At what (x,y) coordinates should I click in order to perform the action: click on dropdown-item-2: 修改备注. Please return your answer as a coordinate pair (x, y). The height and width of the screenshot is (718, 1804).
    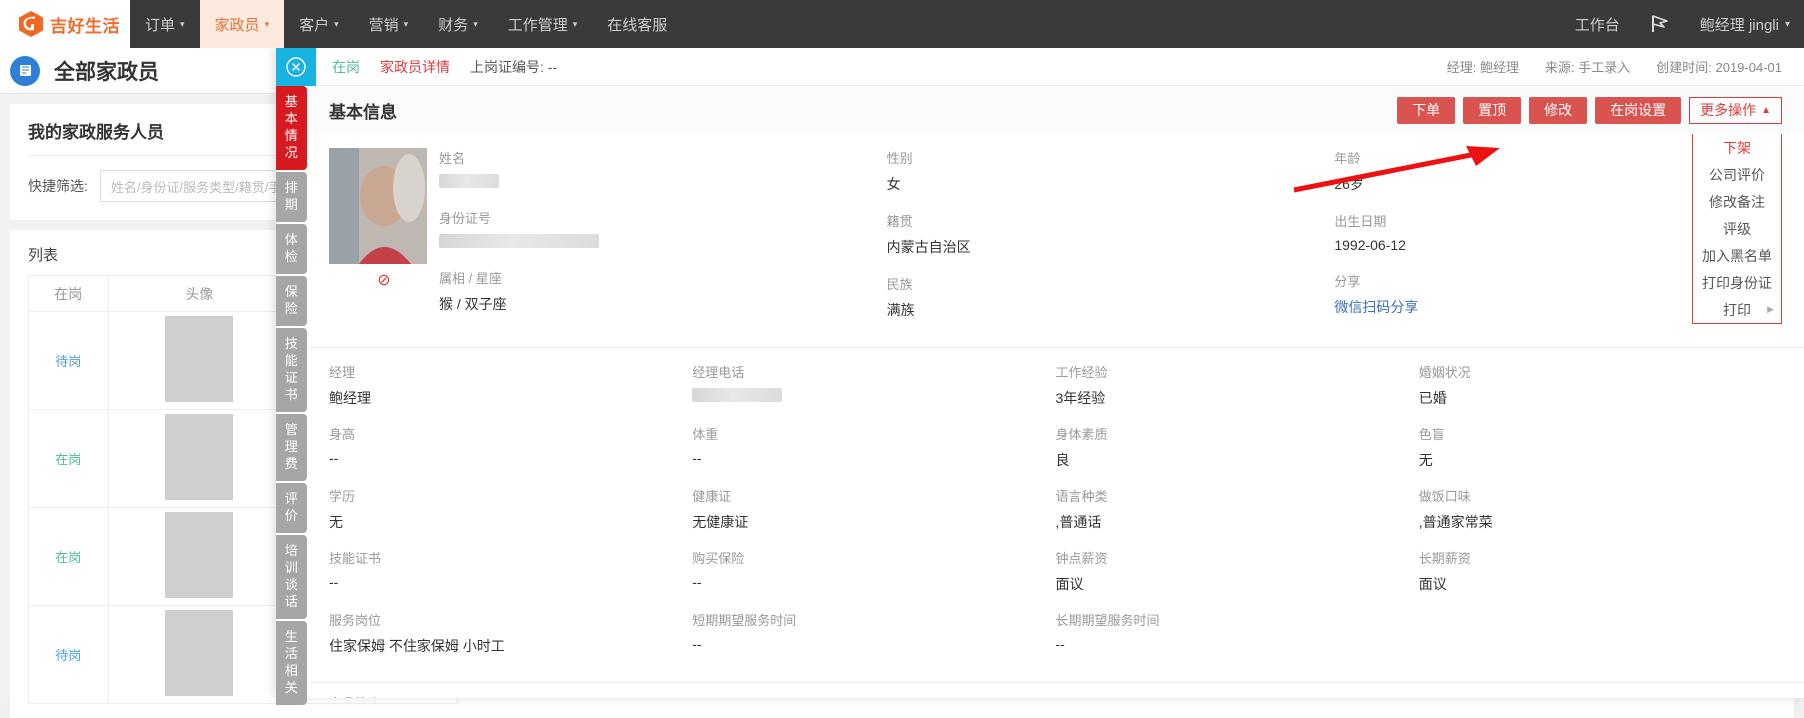
    Looking at the image, I should click on (1737, 201).